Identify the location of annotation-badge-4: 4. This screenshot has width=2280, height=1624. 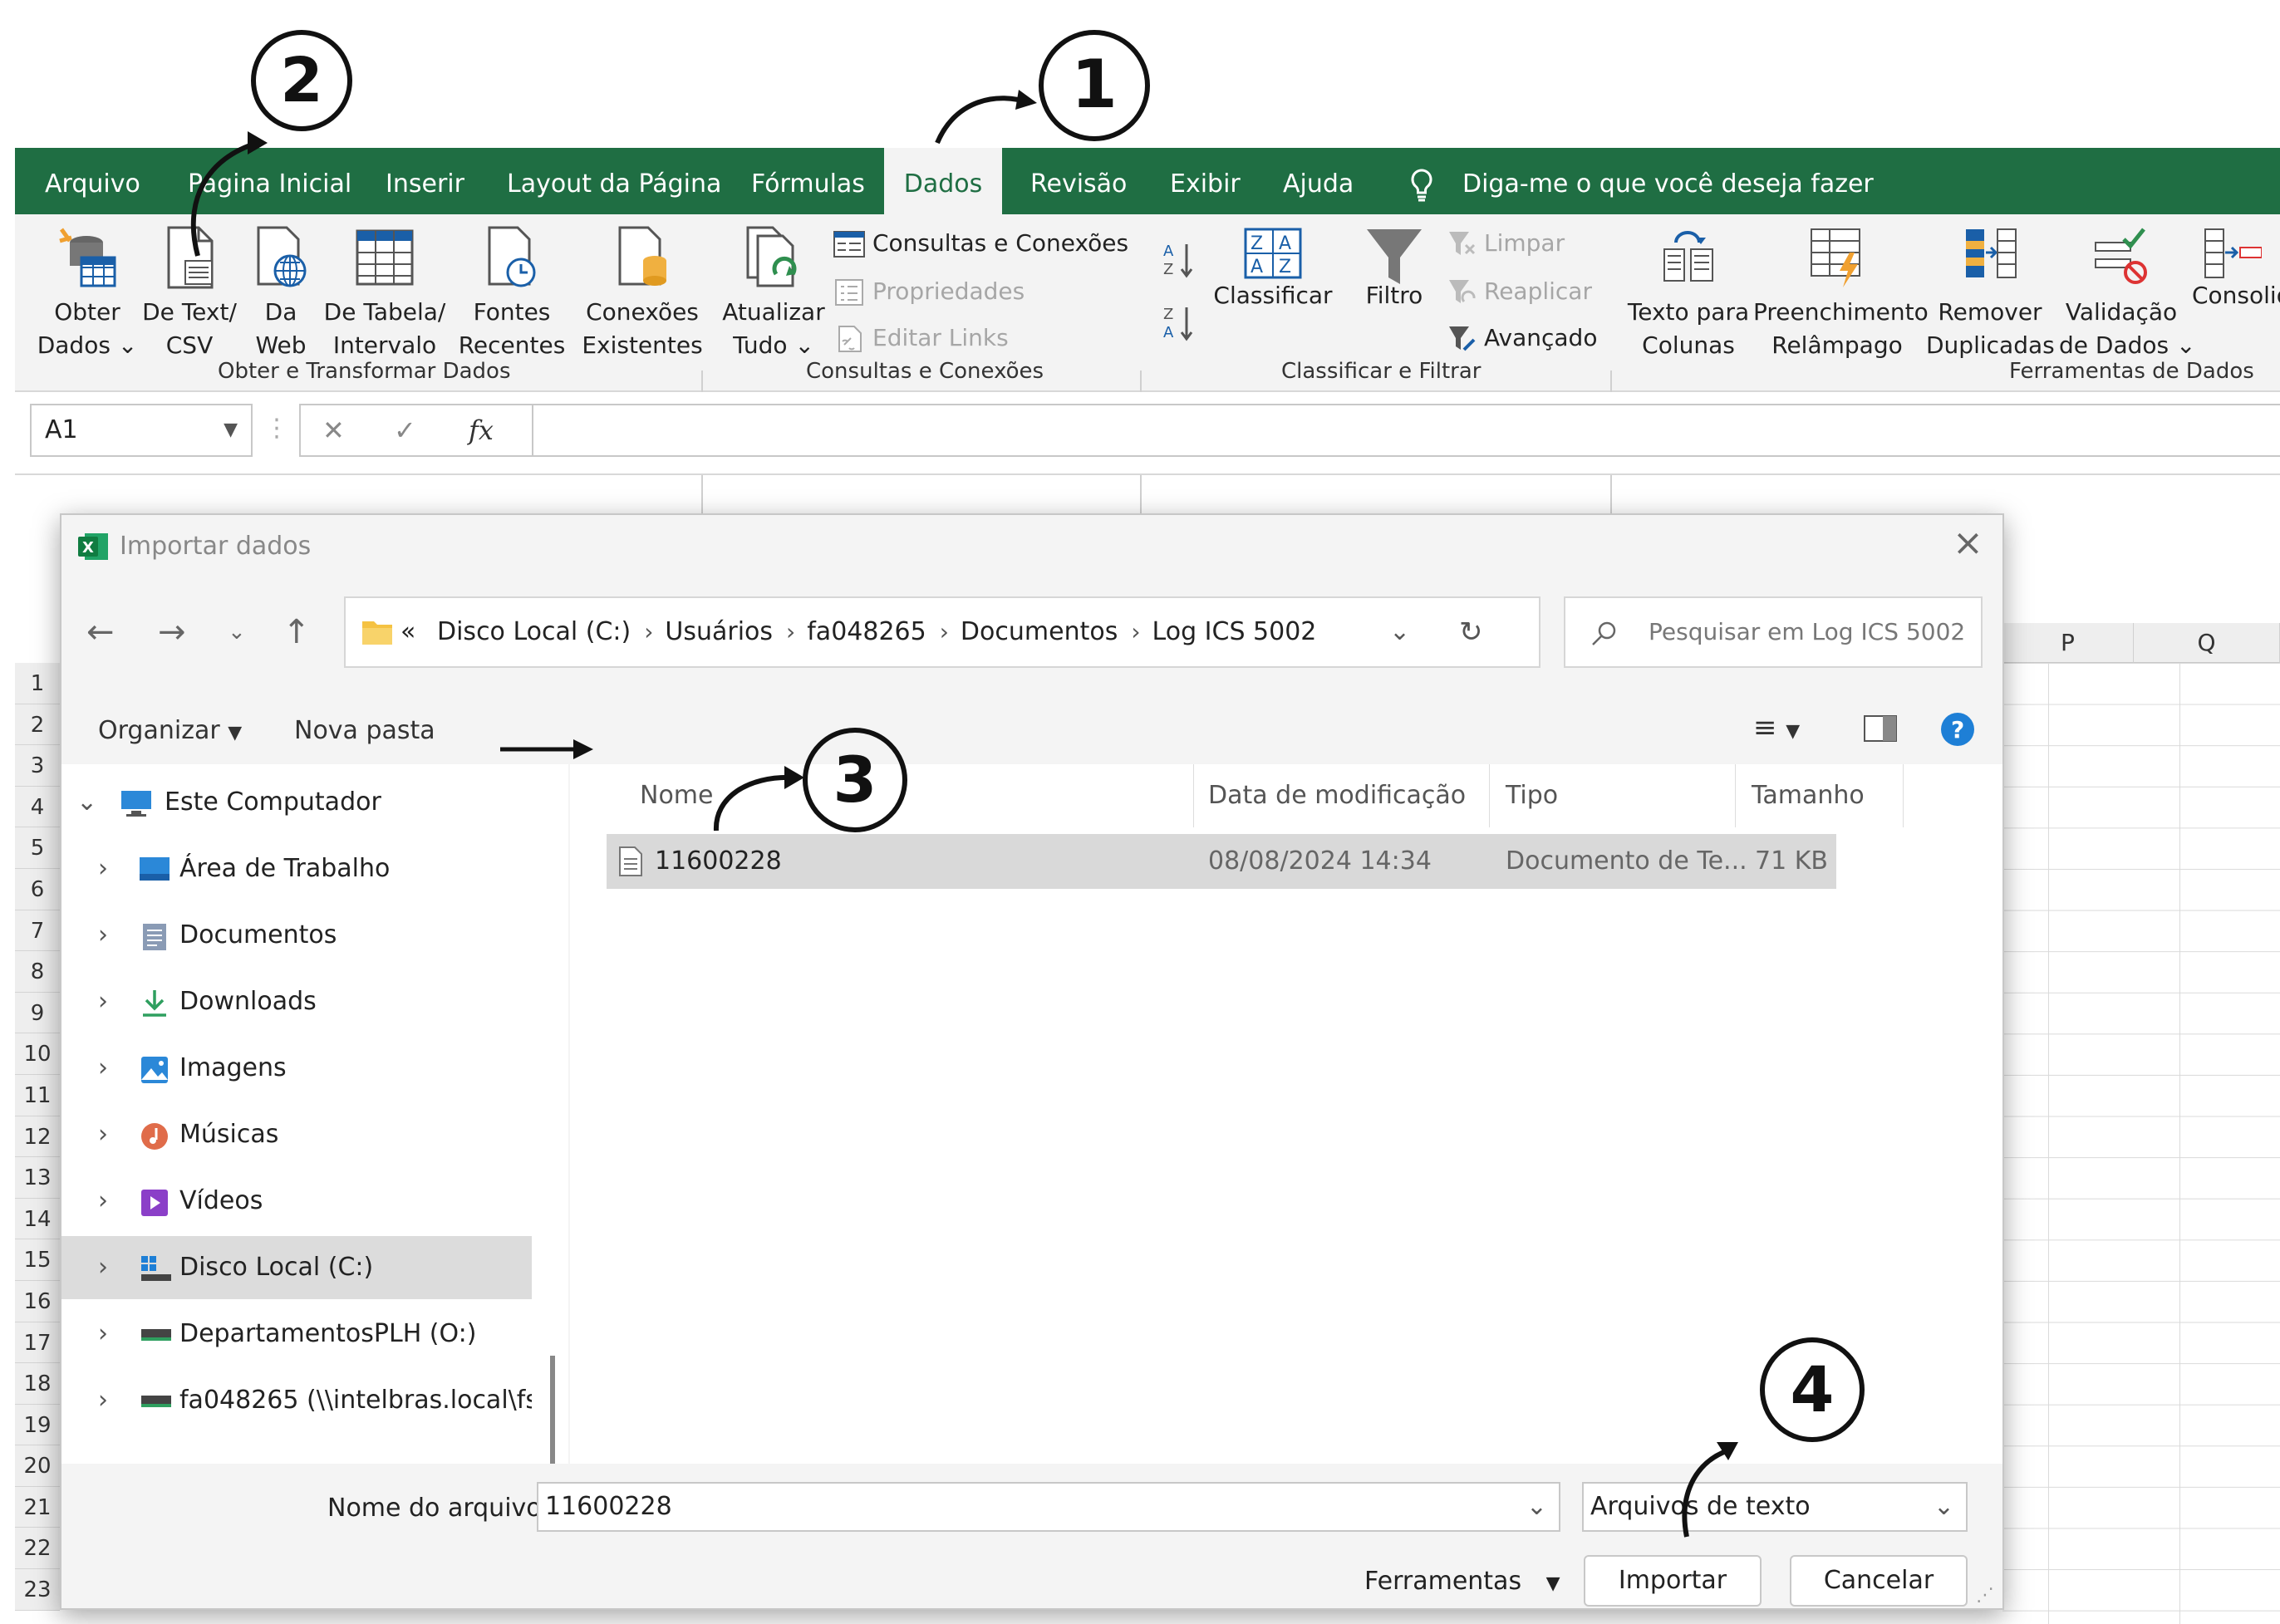
(1812, 1389).